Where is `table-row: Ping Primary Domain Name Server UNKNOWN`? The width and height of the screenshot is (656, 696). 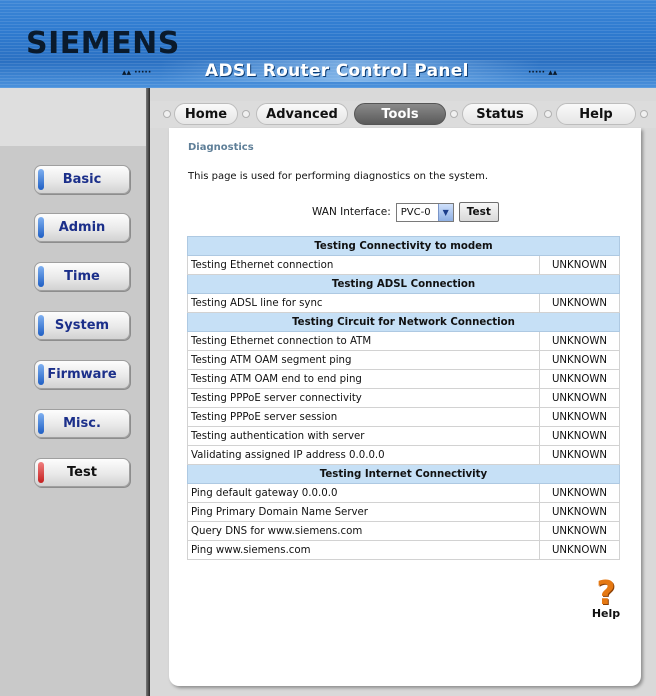
table-row: Ping Primary Domain Name Server UNKNOWN is located at coordinates (403, 512).